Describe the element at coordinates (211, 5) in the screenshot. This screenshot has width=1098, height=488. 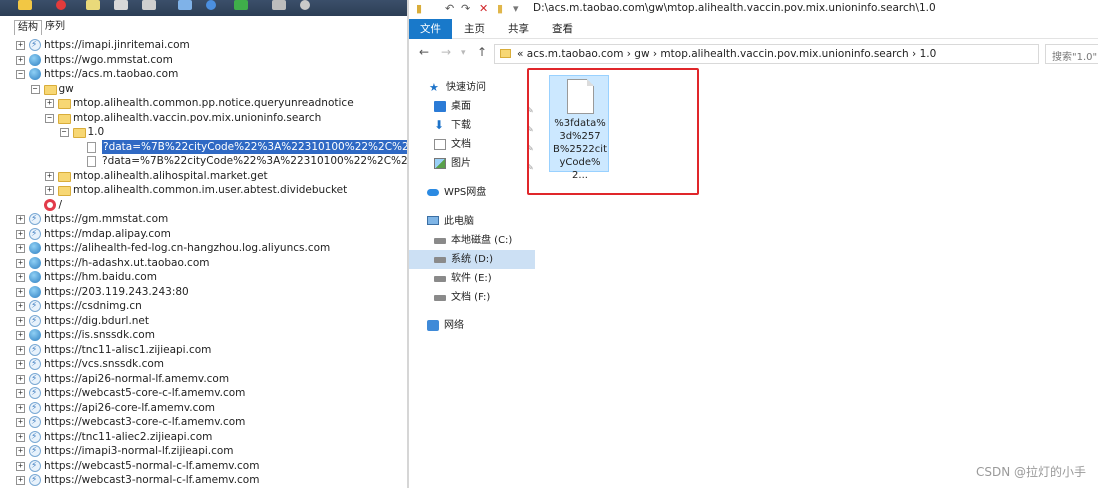
I see `refresh-icon` at that location.